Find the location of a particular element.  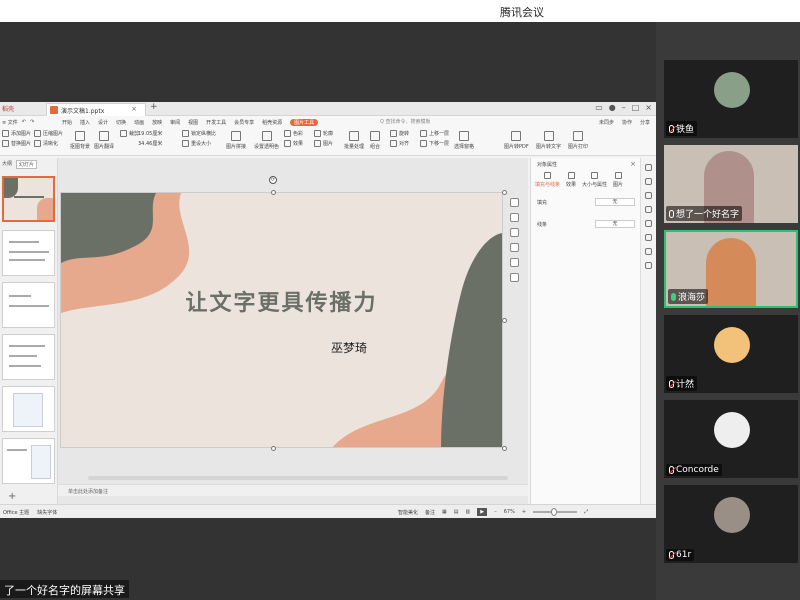

set-transparent-button: 设置透明色 is located at coordinates (266, 140).